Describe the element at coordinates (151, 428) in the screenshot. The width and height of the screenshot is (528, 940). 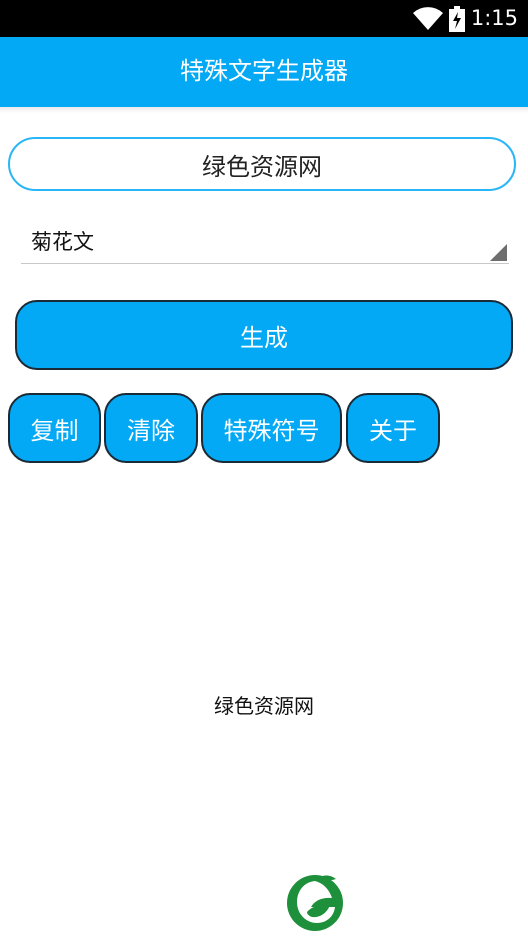
I see `clear-button: 清除` at that location.